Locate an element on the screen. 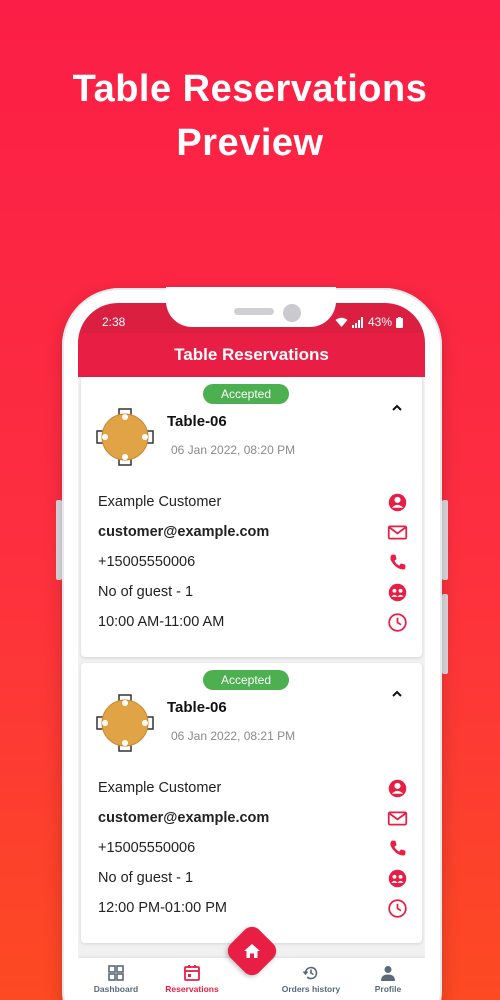 The height and width of the screenshot is (1000, 500). nav-dashboard: Dashboard is located at coordinates (116, 979).